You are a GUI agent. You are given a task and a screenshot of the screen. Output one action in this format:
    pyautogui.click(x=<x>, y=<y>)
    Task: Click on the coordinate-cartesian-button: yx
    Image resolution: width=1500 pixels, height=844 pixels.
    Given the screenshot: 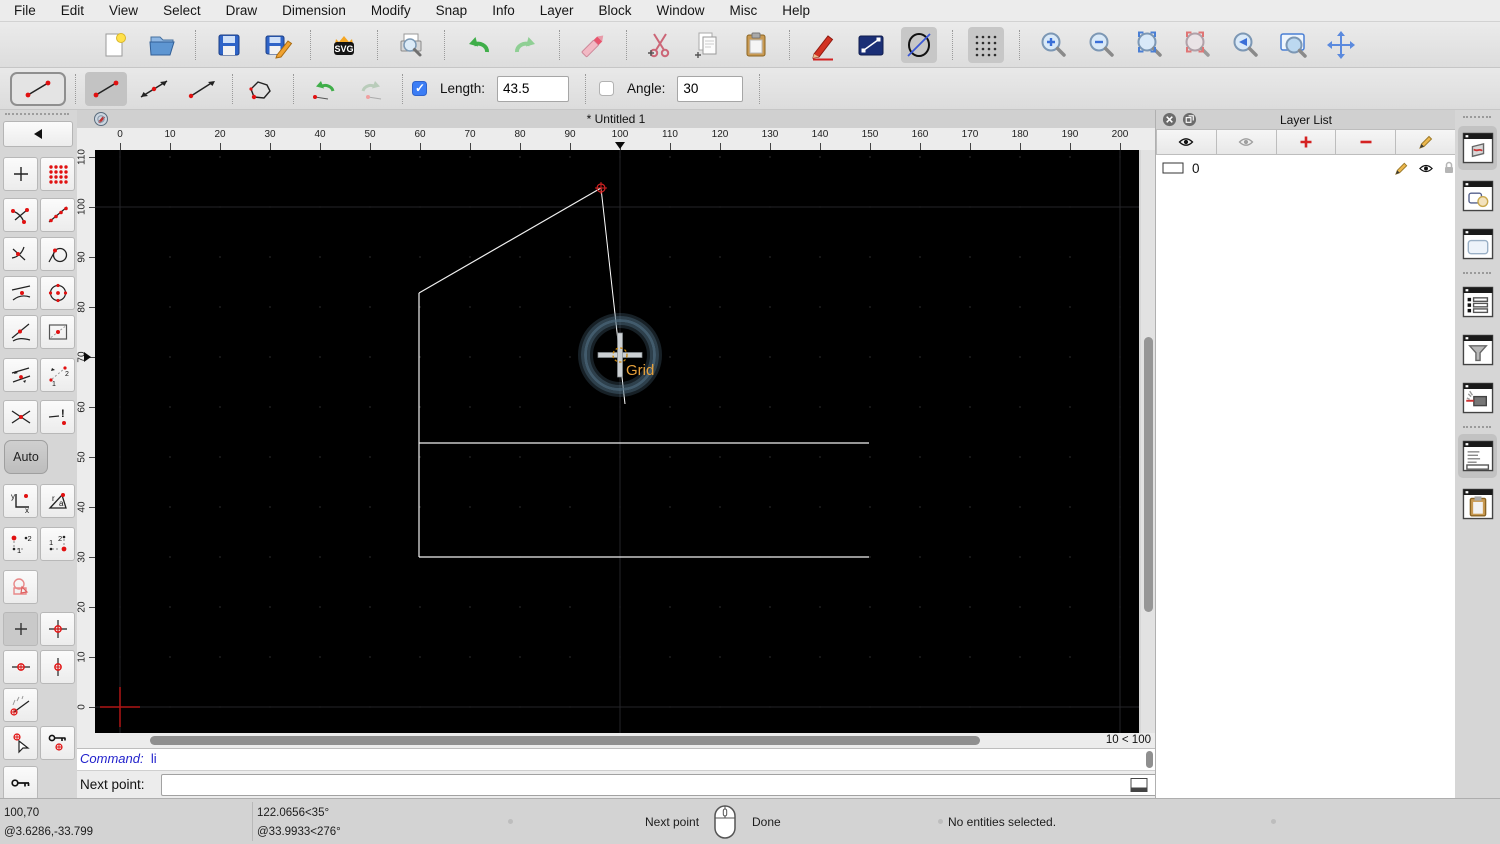 What is the action you would take?
    pyautogui.click(x=20, y=501)
    